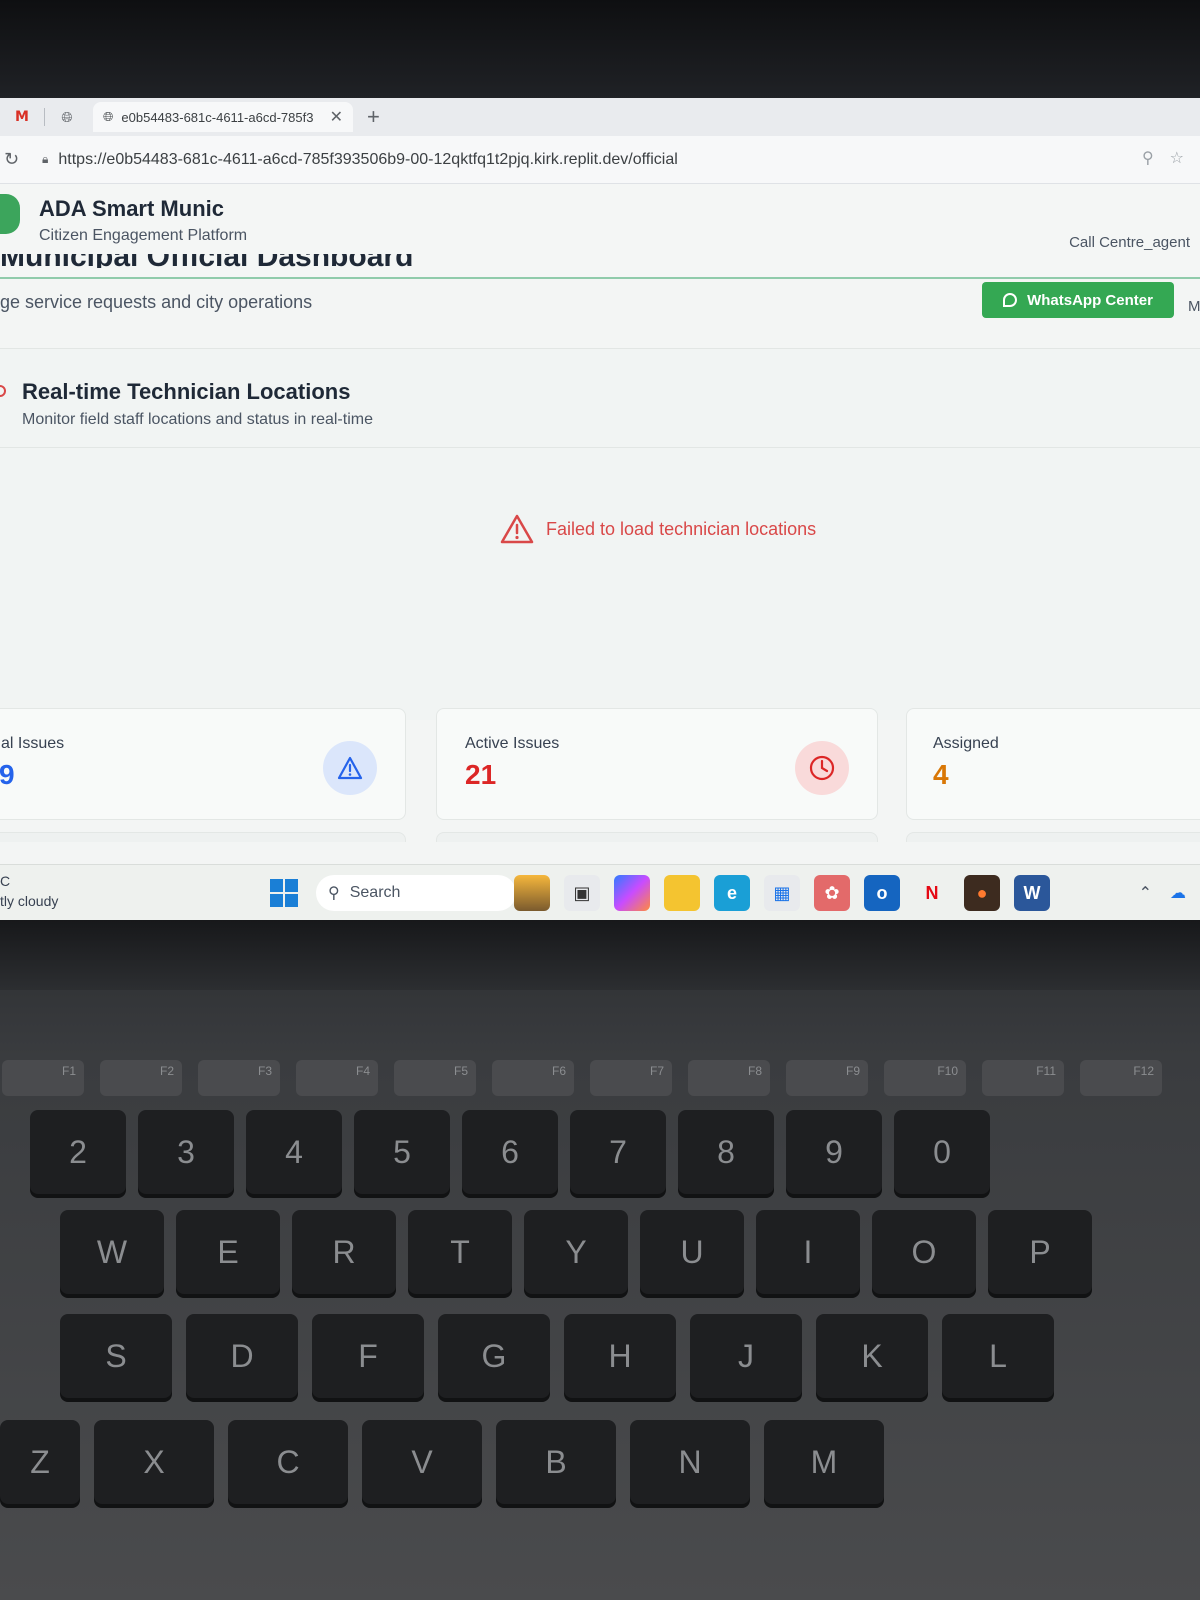 The height and width of the screenshot is (1600, 1200). I want to click on whatsapp-center-button: WhatsApp Center, so click(1078, 300).